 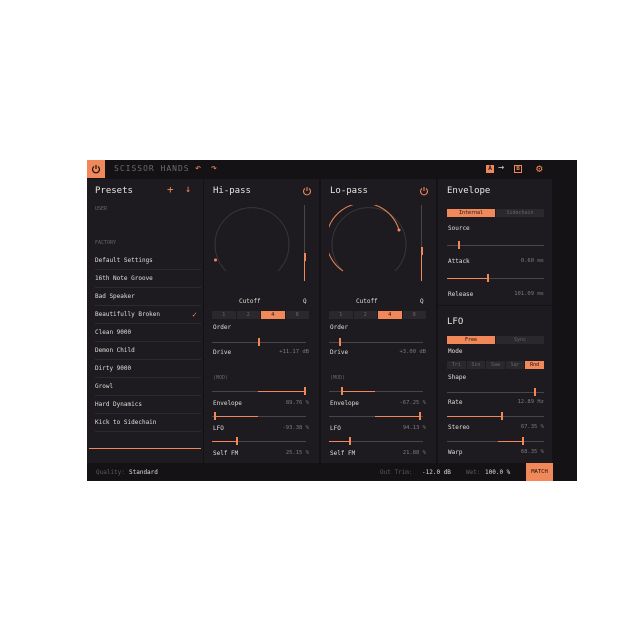 I want to click on preset-item: Dirty 9000, so click(x=148, y=369).